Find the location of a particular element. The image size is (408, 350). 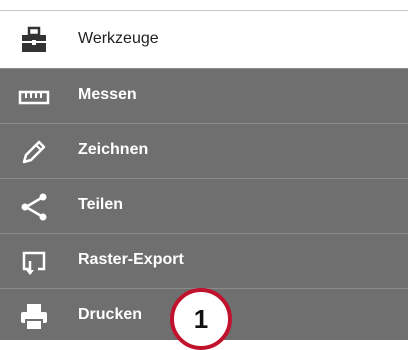

callout-number: 1 is located at coordinates (201, 318).